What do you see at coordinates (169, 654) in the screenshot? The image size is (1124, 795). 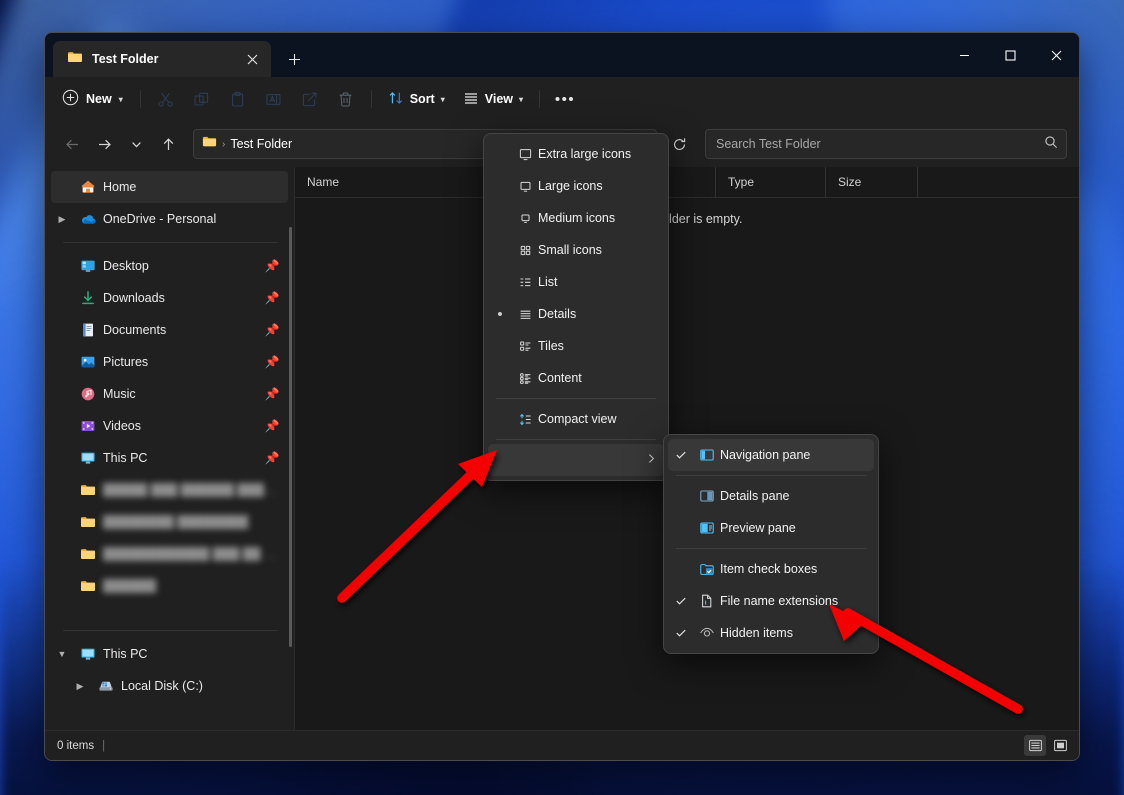 I see `sidebar-item-this-pc-tree: ▼ This PC` at bounding box center [169, 654].